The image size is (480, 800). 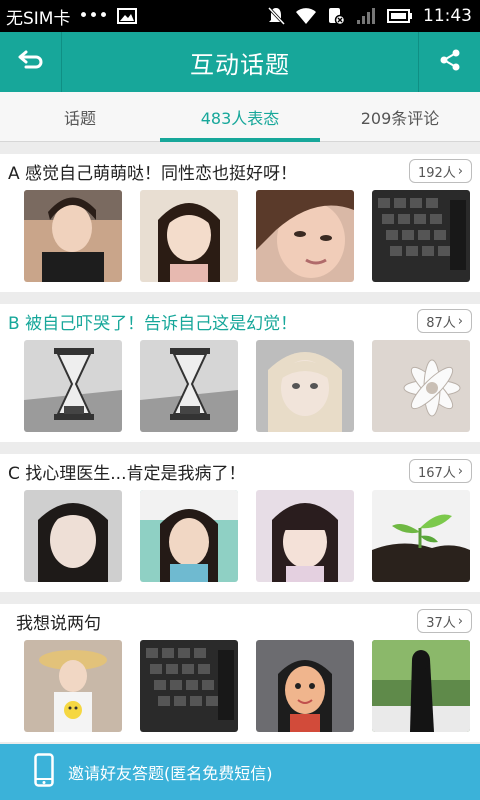 I want to click on option-a-row: A 感觉自己萌萌哒！同性恋也挺好呀！ 192人 ›, so click(x=240, y=171).